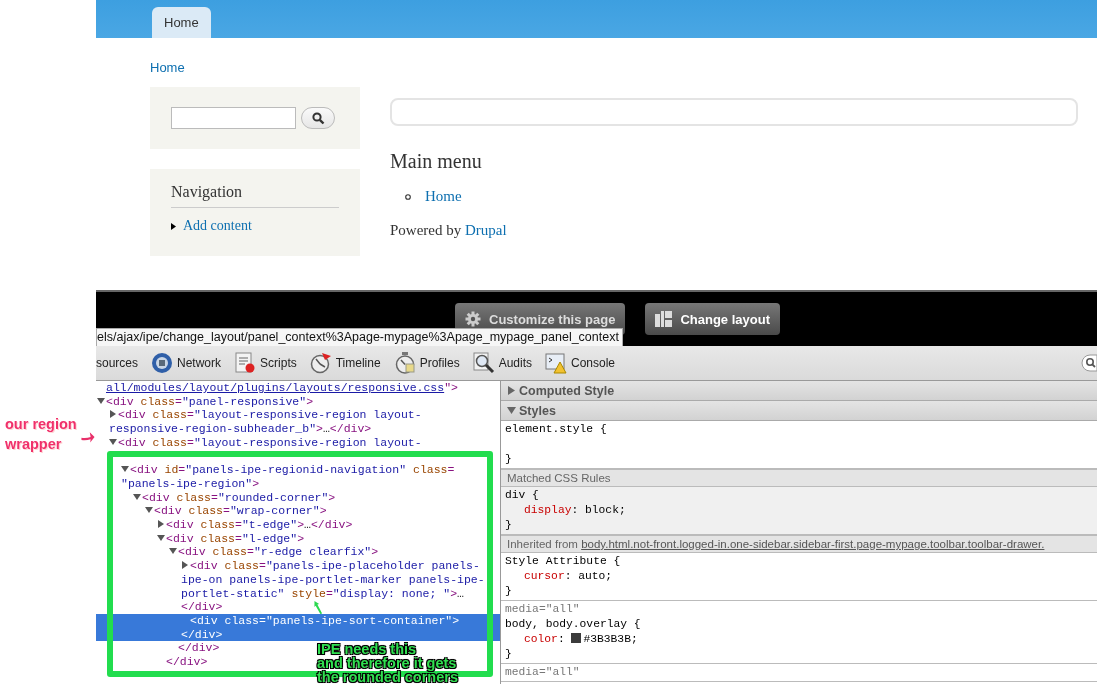 Image resolution: width=1097 pixels, height=684 pixels. I want to click on dom-node: <div class="panel-responsive">, so click(205, 401).